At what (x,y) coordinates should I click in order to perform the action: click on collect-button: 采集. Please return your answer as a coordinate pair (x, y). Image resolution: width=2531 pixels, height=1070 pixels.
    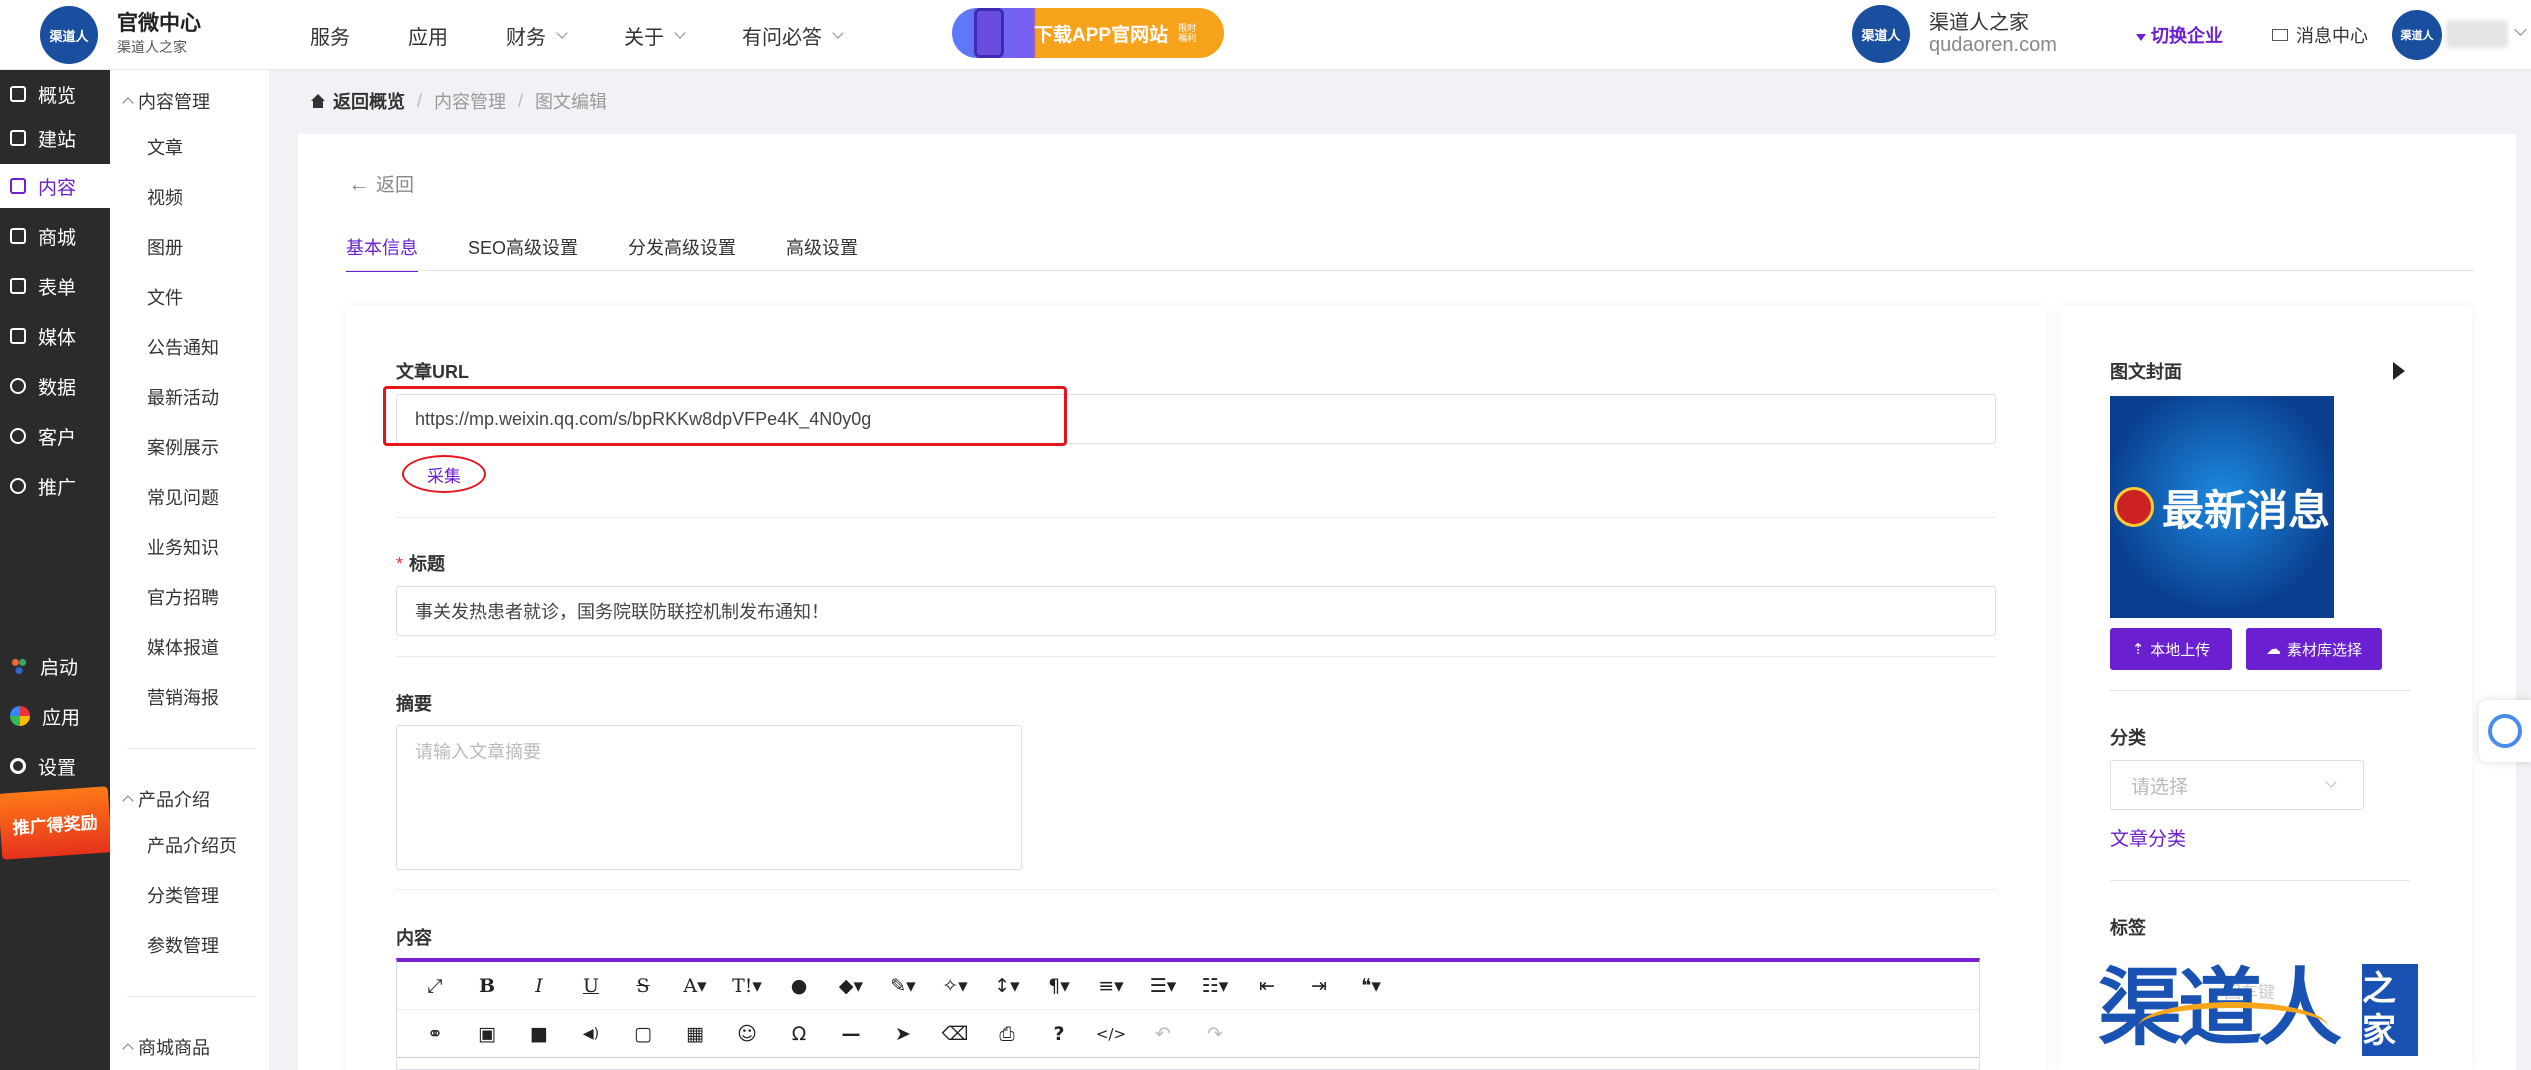
    Looking at the image, I should click on (444, 474).